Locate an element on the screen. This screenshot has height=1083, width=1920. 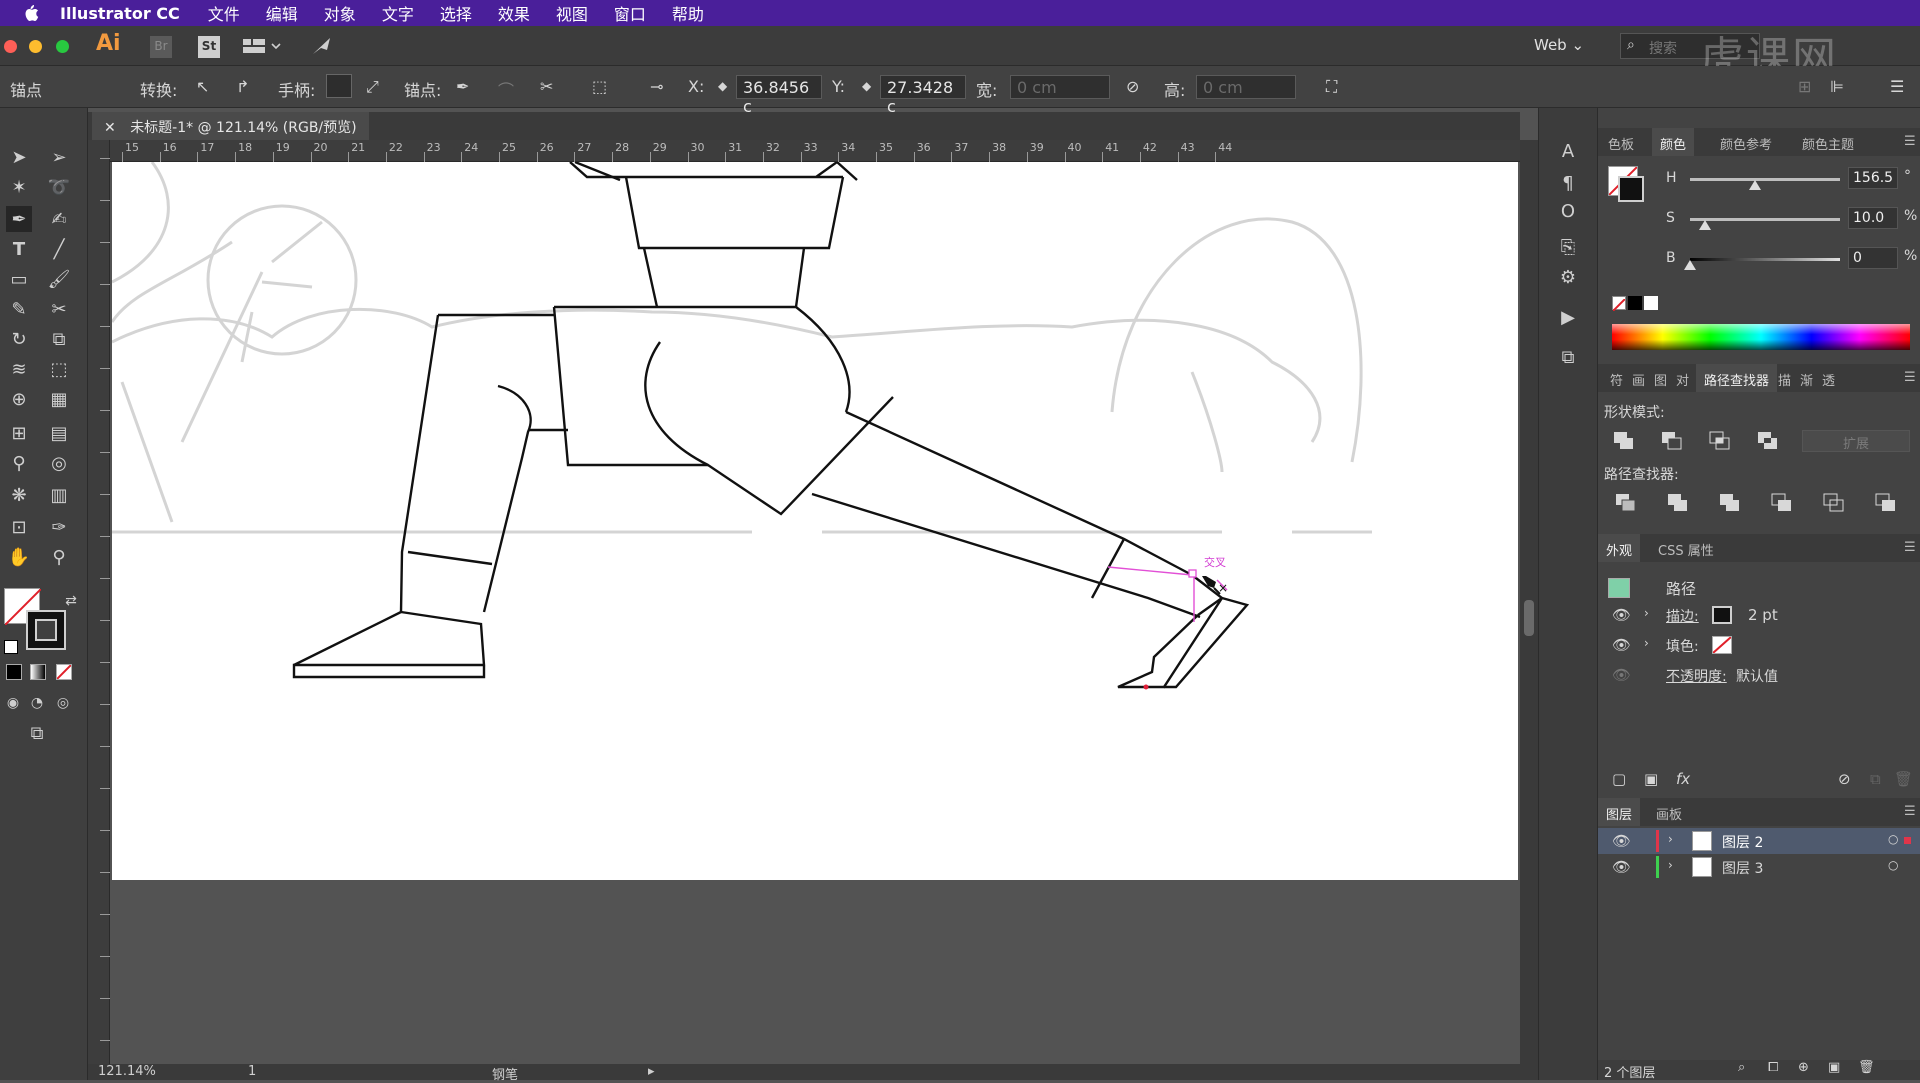
add-effect-icon: fx is located at coordinates (1683, 779).